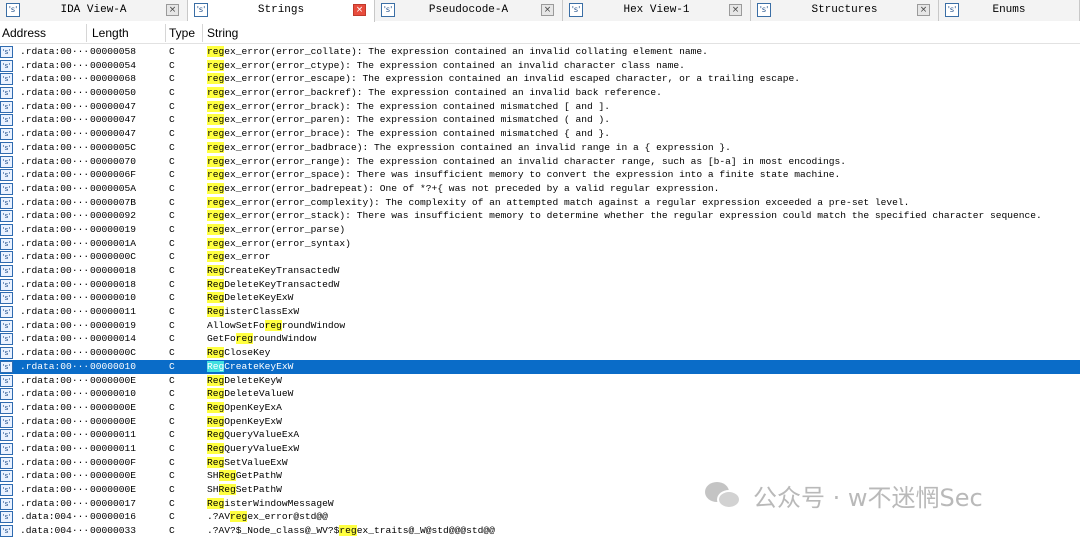 The width and height of the screenshot is (1080, 539). Describe the element at coordinates (113, 147) in the screenshot. I see `length-cell: 0000005C` at that location.